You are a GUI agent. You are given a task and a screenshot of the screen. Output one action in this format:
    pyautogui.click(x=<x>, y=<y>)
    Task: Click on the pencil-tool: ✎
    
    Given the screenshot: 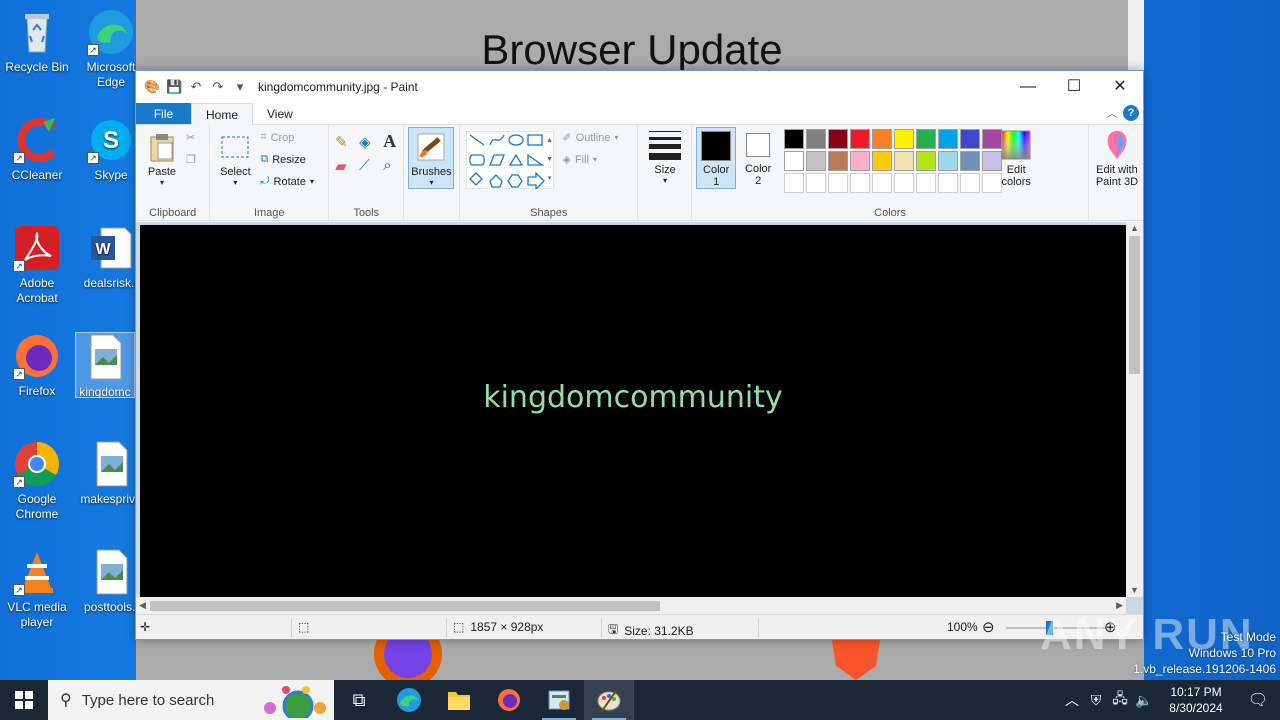 What is the action you would take?
    pyautogui.click(x=341, y=142)
    